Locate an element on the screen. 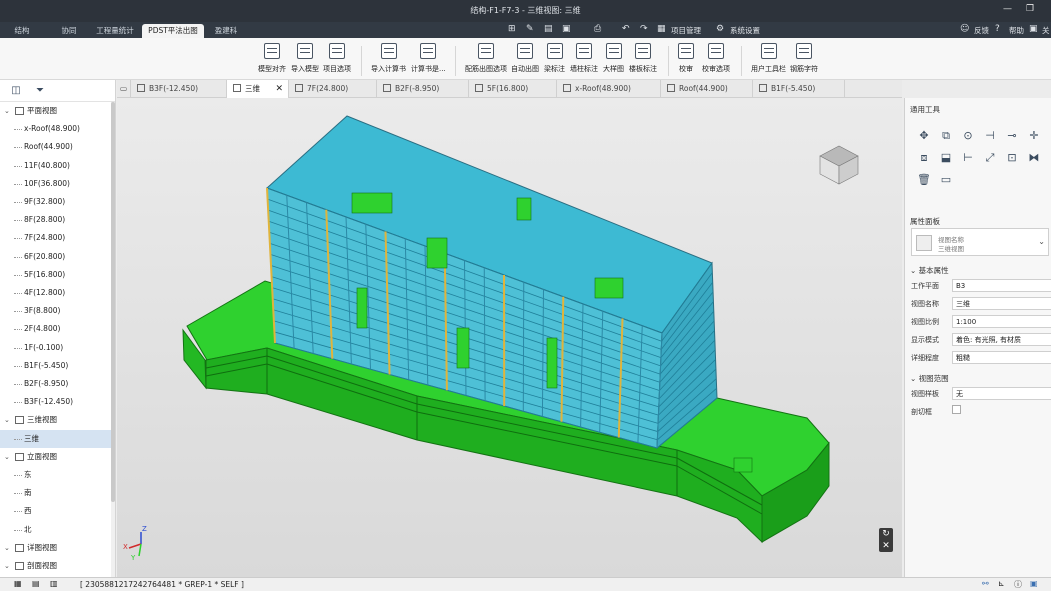 The image size is (1051, 591). beam-annotation-button: 梁标注 is located at coordinates (554, 58).